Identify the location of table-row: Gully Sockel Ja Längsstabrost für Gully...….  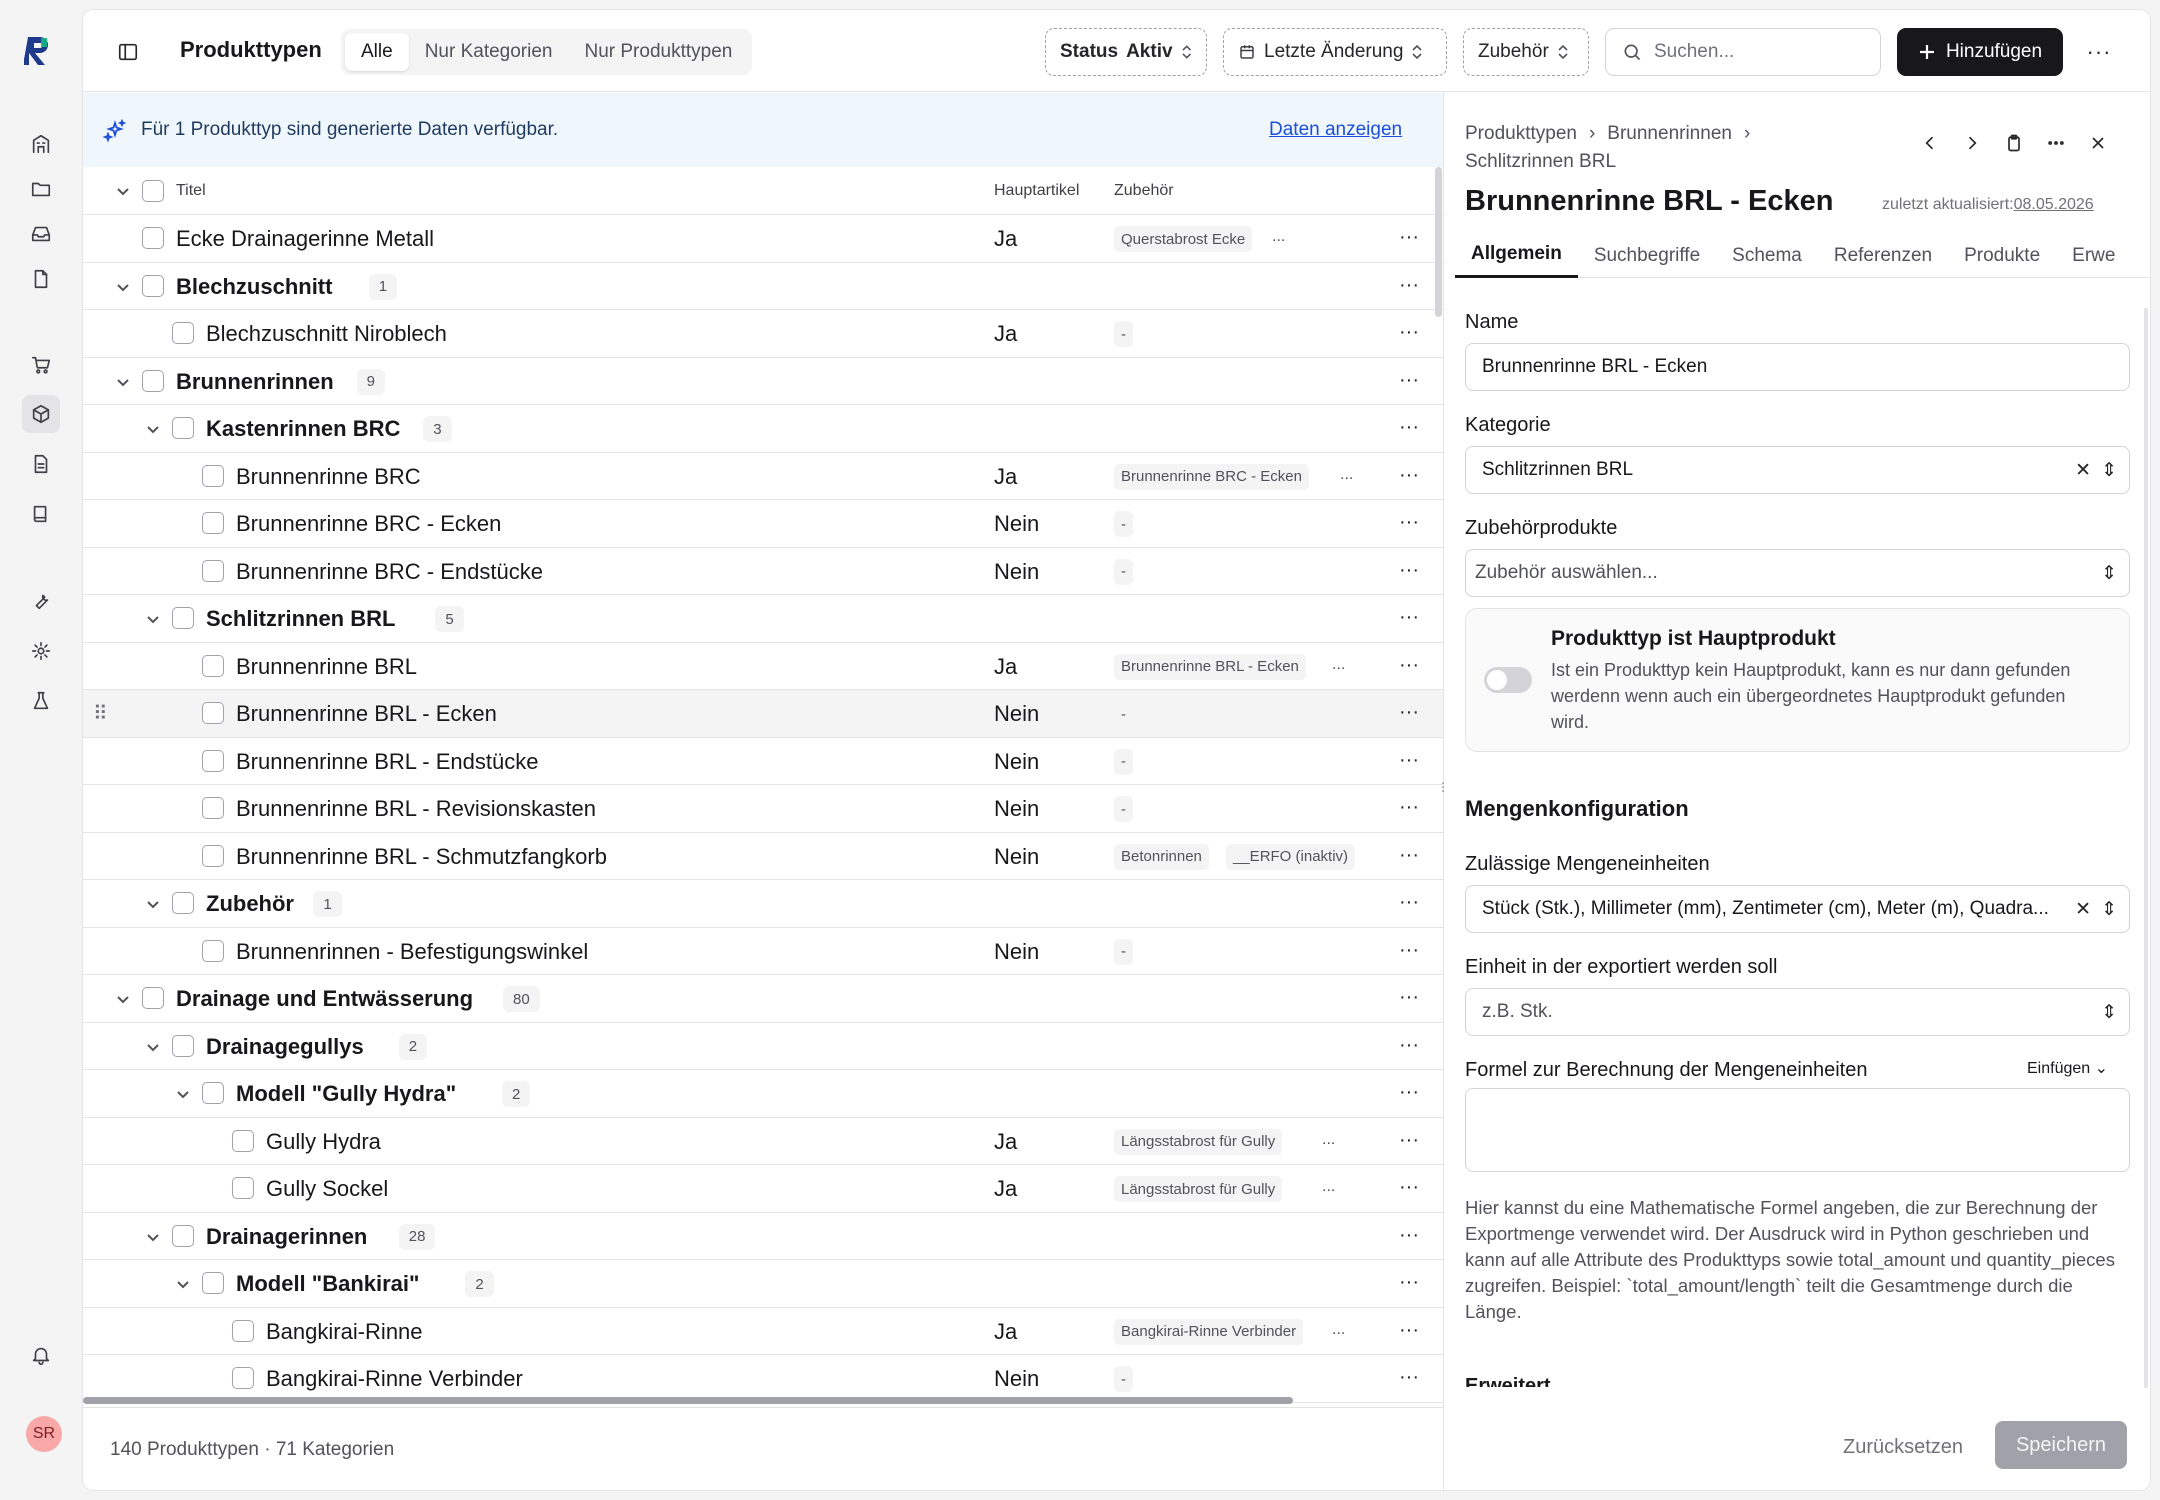
(763, 1189).